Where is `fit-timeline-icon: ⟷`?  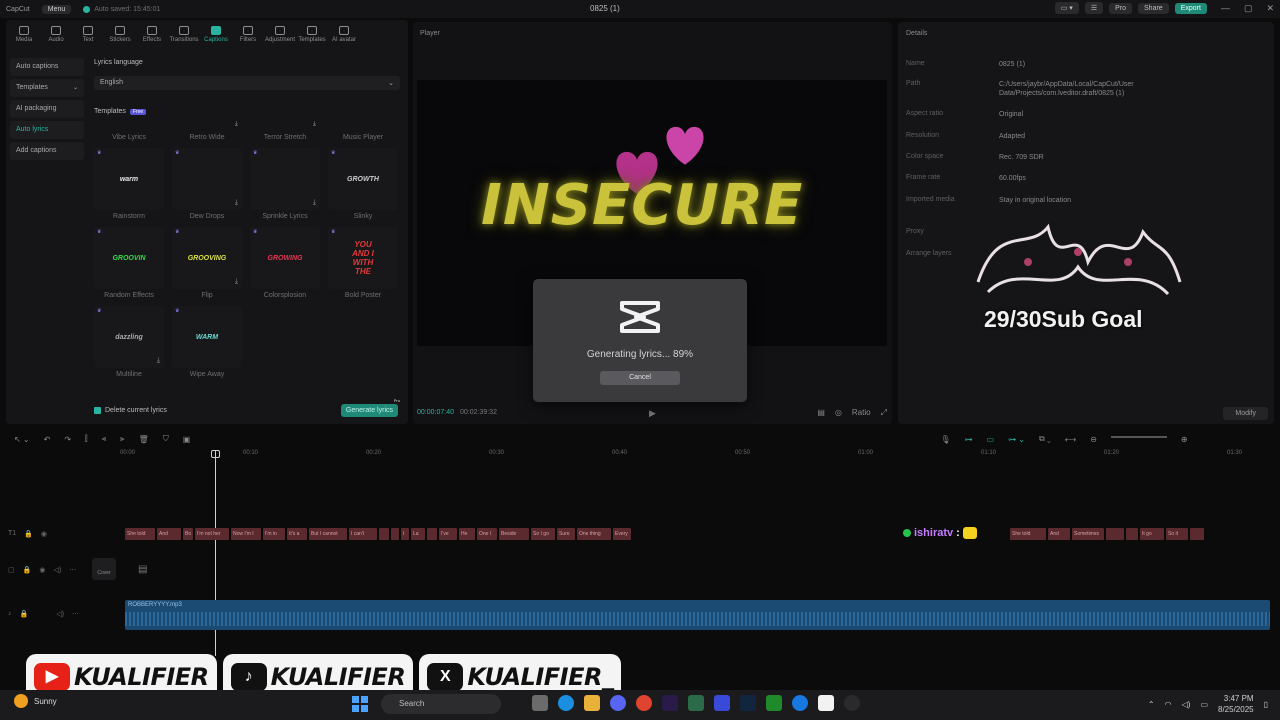 fit-timeline-icon: ⟷ is located at coordinates (1070, 439).